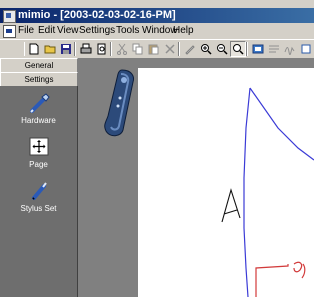 The width and height of the screenshot is (320, 297). Describe the element at coordinates (26, 31) in the screenshot. I see `menu-file: File` at that location.